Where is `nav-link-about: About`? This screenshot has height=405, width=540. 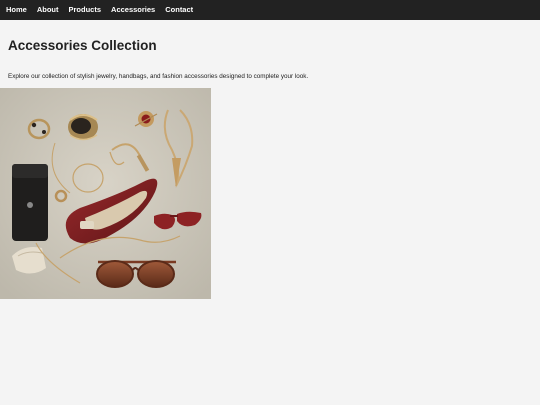 nav-link-about: About is located at coordinates (48, 10).